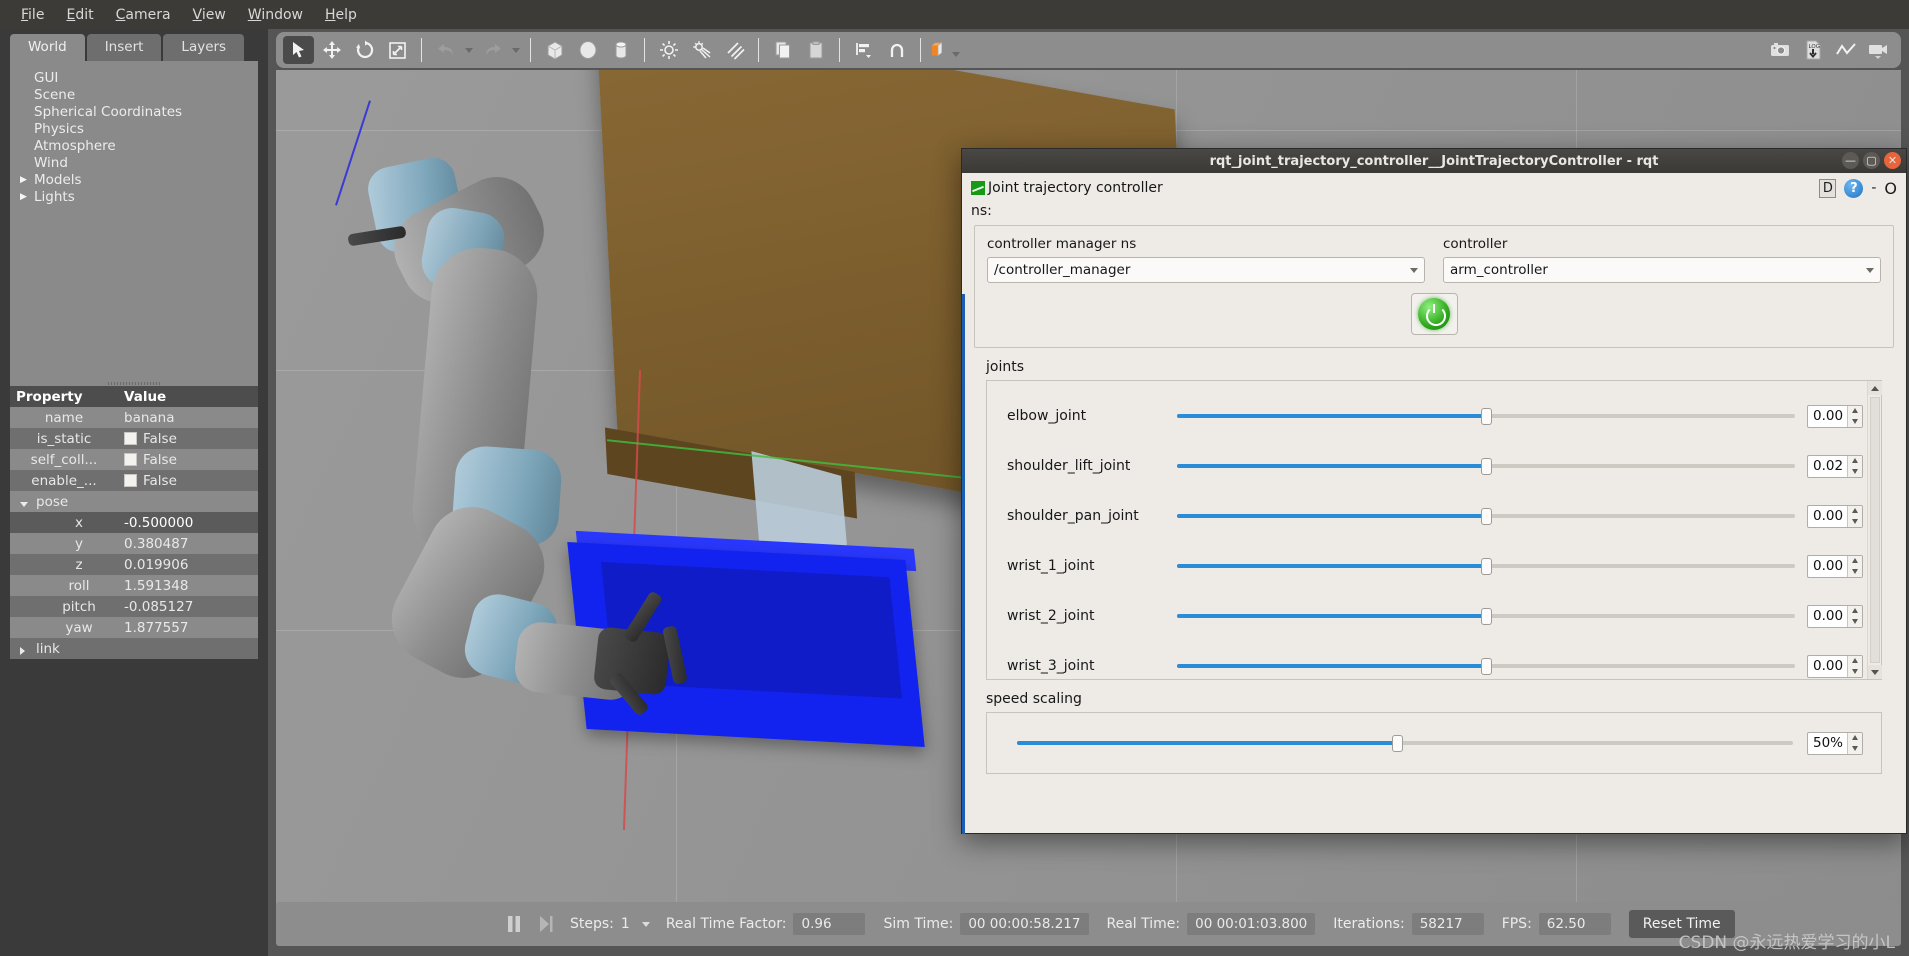  I want to click on log-record-icon: LOG, so click(1812, 50).